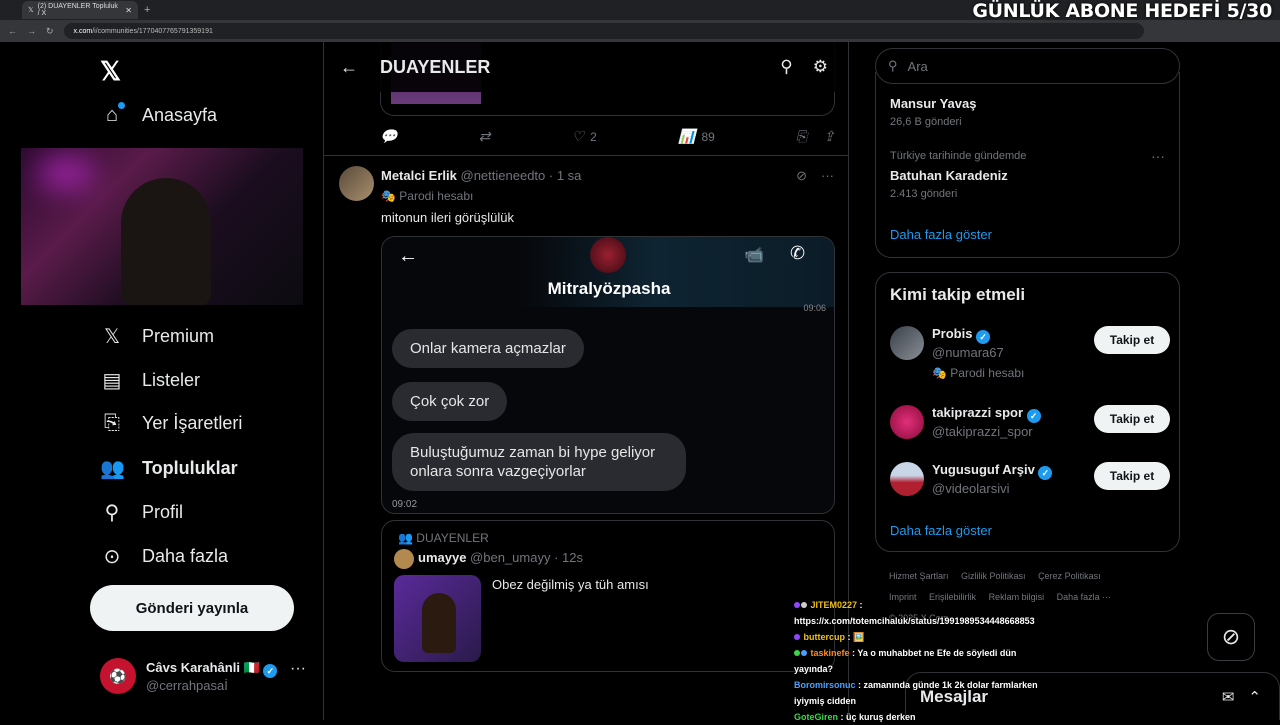 This screenshot has width=1280, height=725. I want to click on footer-link: Daha fazla ···, so click(1084, 597).